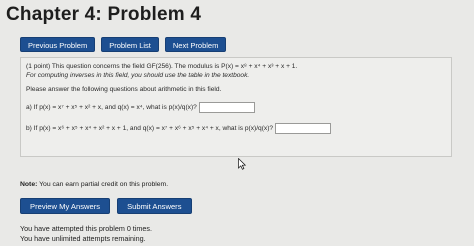  I want to click on note-label: Note:, so click(29, 184).